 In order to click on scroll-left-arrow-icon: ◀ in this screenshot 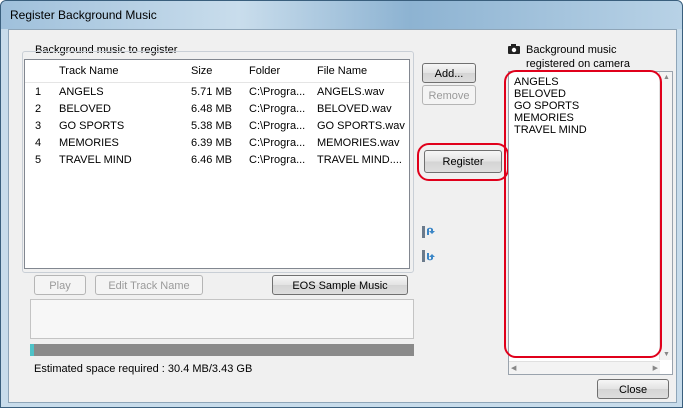, I will do `click(513, 368)`.